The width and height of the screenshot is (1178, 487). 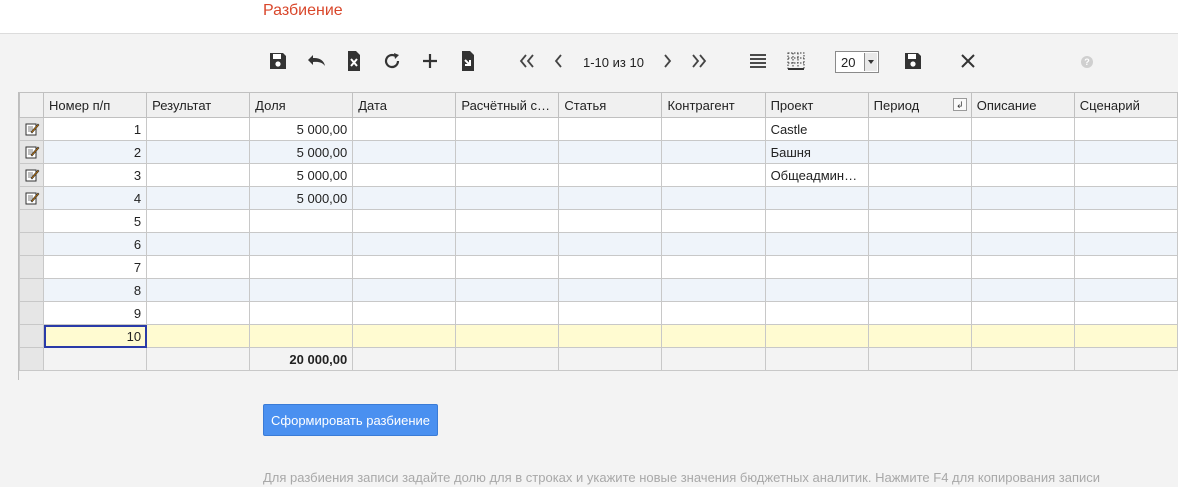 I want to click on column-header: Дата, so click(x=404, y=105).